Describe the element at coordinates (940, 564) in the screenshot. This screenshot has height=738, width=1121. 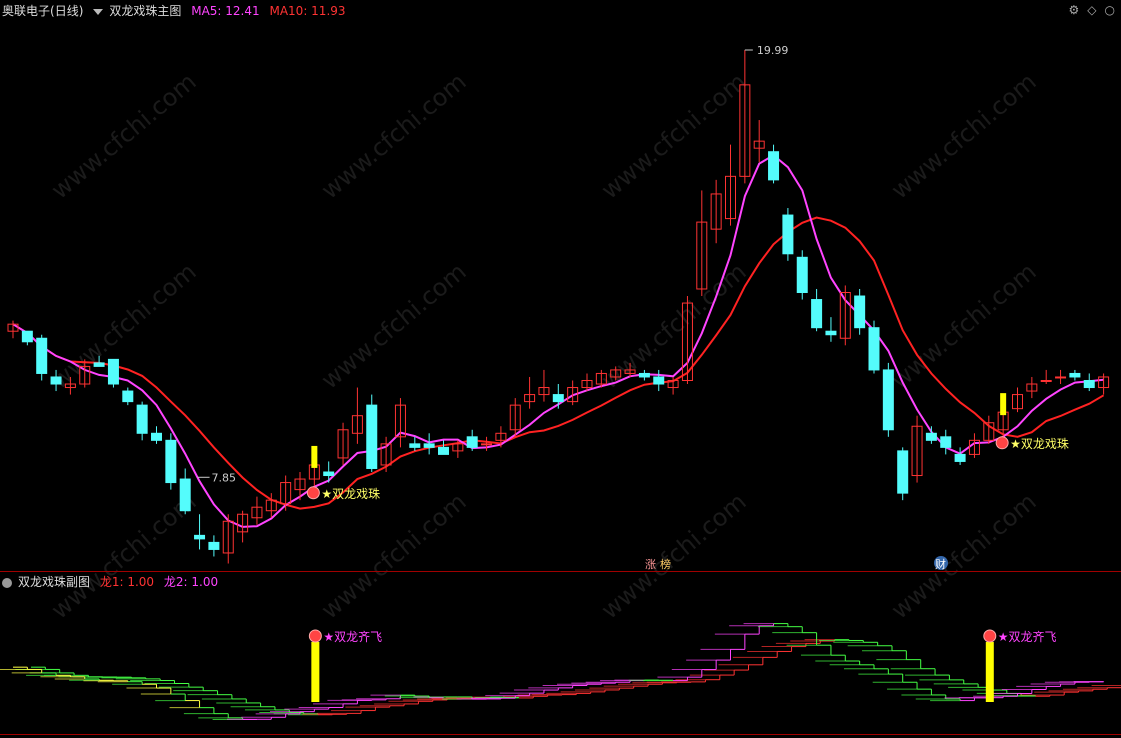
I see `badge-cai: 财` at that location.